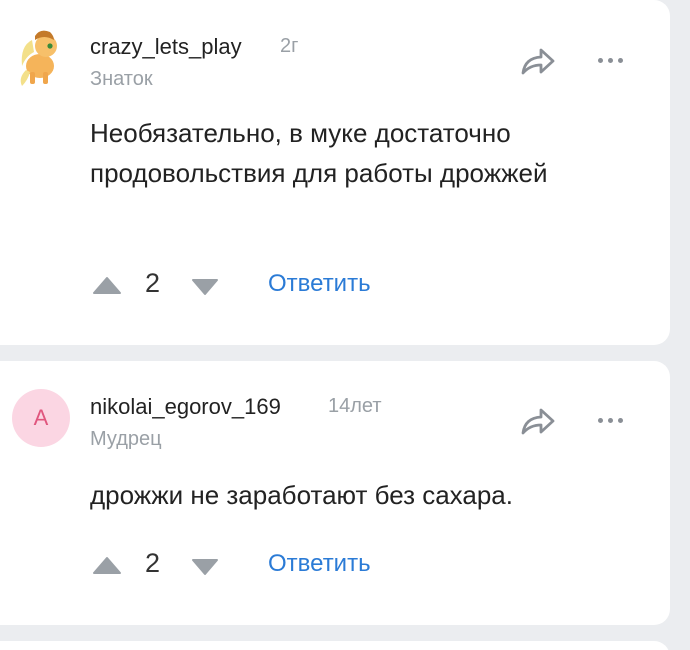  What do you see at coordinates (121, 79) in the screenshot?
I see `author-rank: Знаток` at bounding box center [121, 79].